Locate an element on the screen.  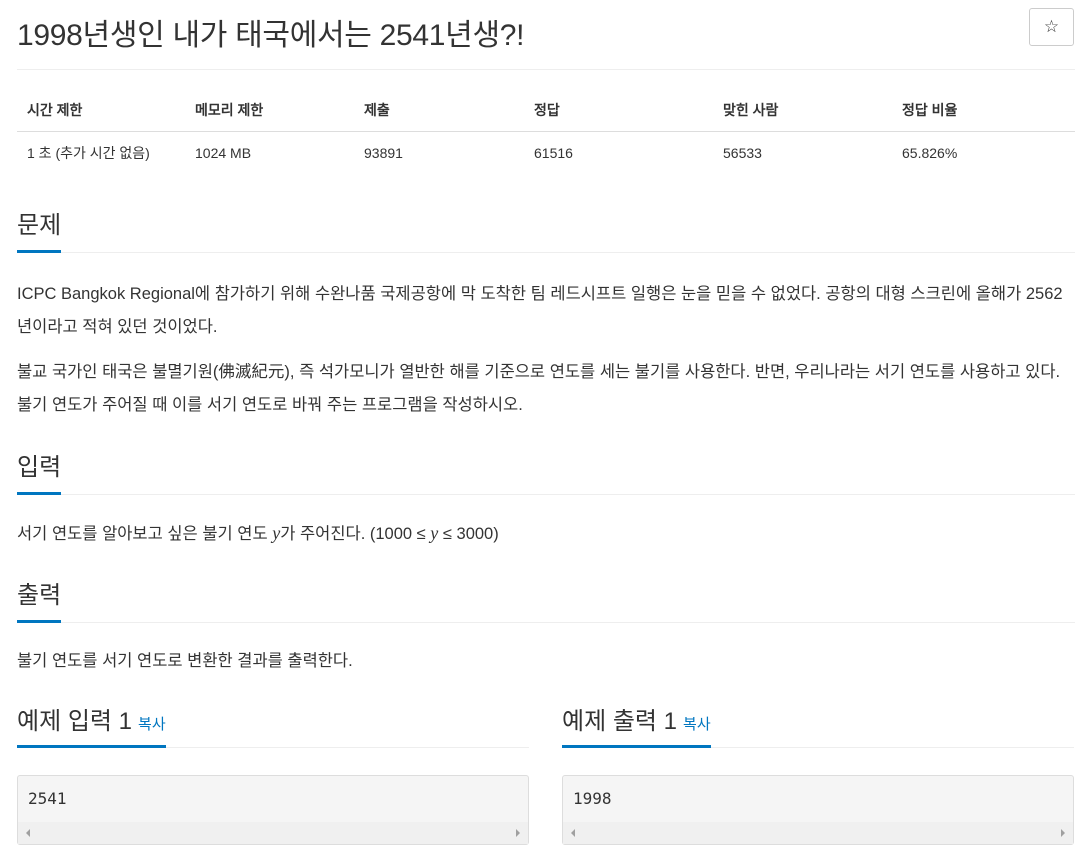
solvers-header: 맞힌 사람 is located at coordinates (802, 110).